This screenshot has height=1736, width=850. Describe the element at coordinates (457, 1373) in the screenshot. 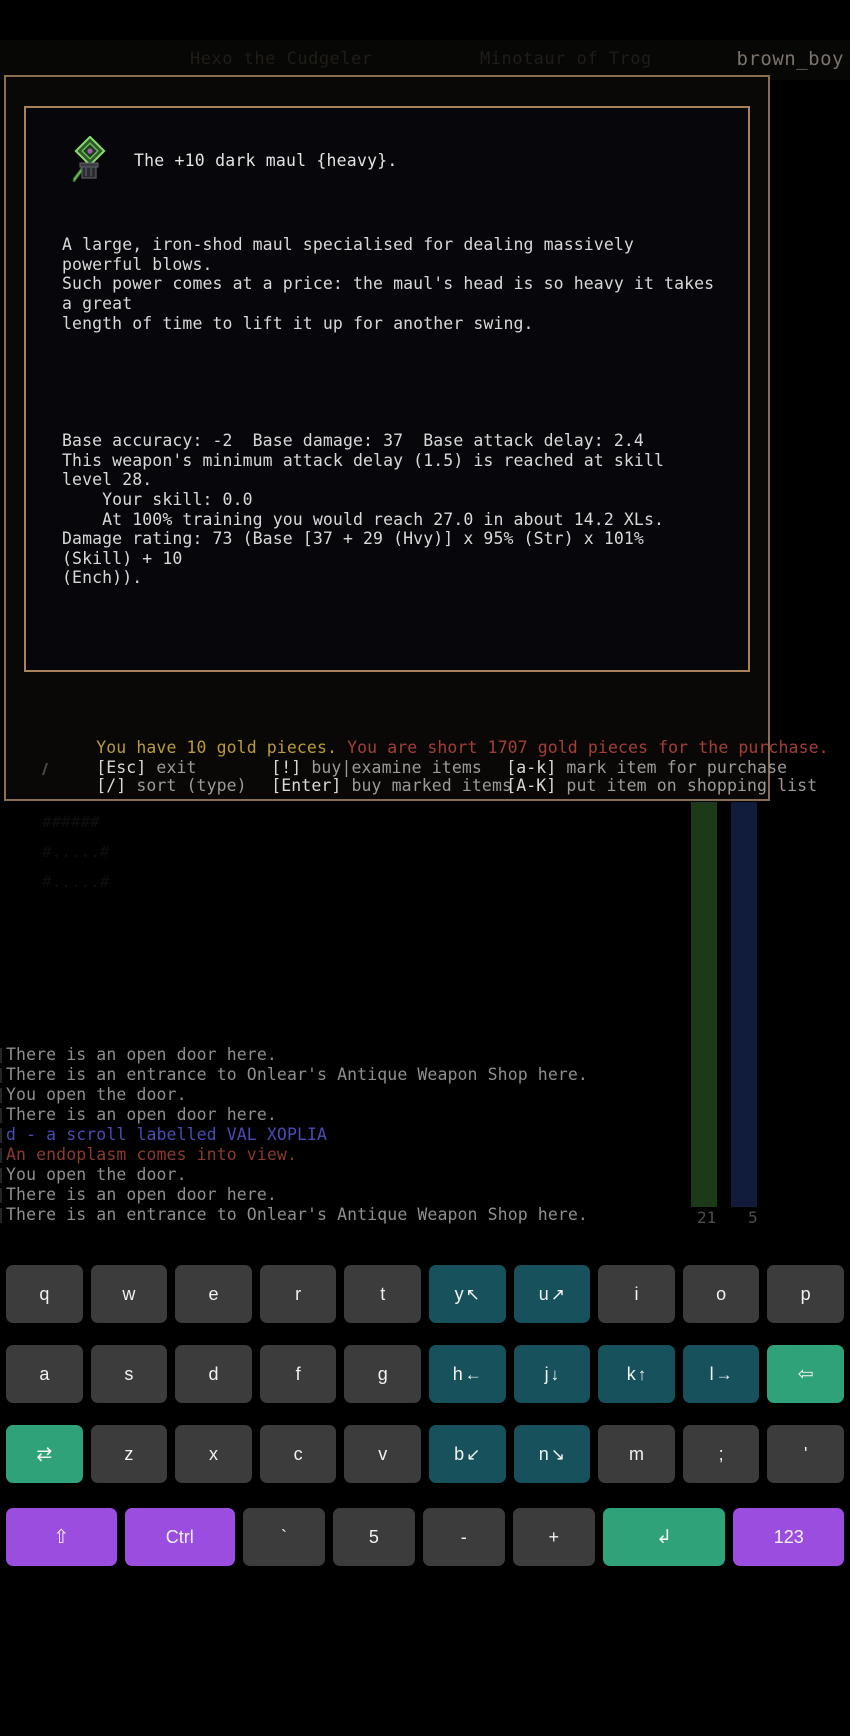

I see `key-label: h` at that location.